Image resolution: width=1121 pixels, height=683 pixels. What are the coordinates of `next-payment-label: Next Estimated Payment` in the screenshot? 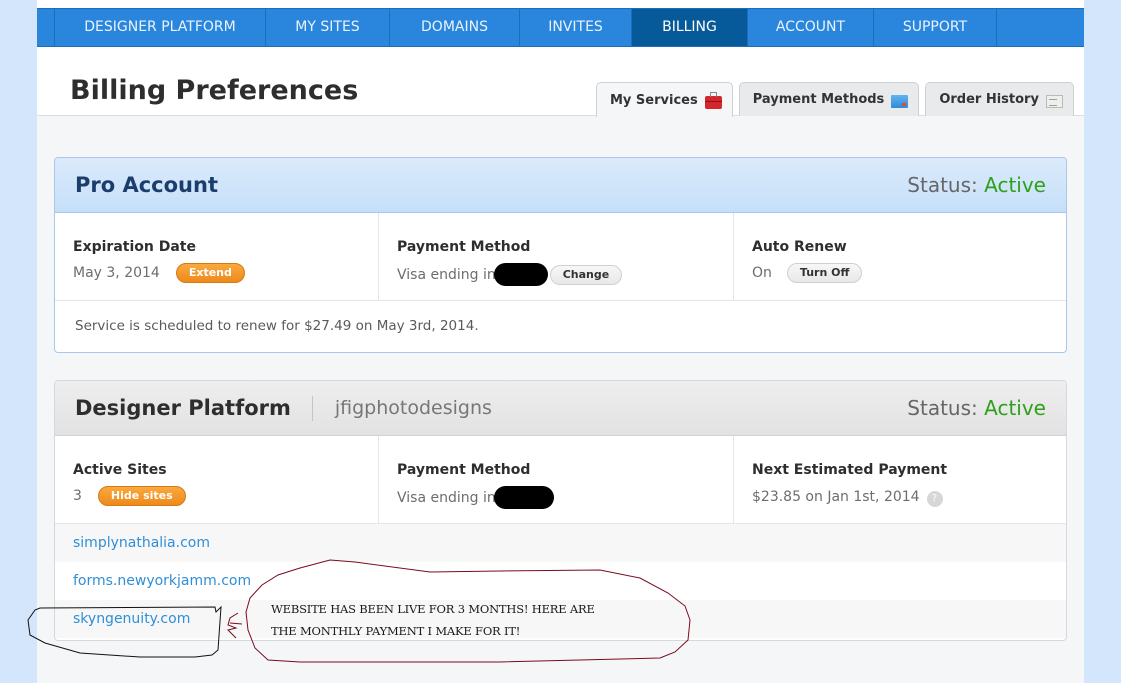 It's located at (850, 470).